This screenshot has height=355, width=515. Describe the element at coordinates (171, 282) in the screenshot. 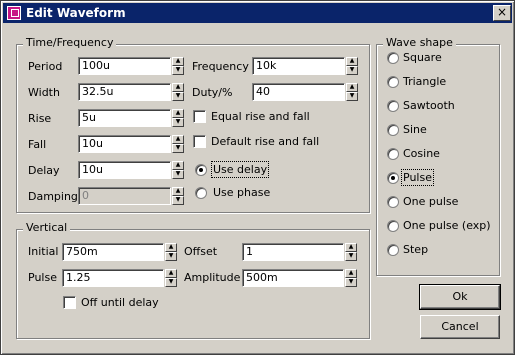

I see `pulse-down-icon: ▼` at that location.